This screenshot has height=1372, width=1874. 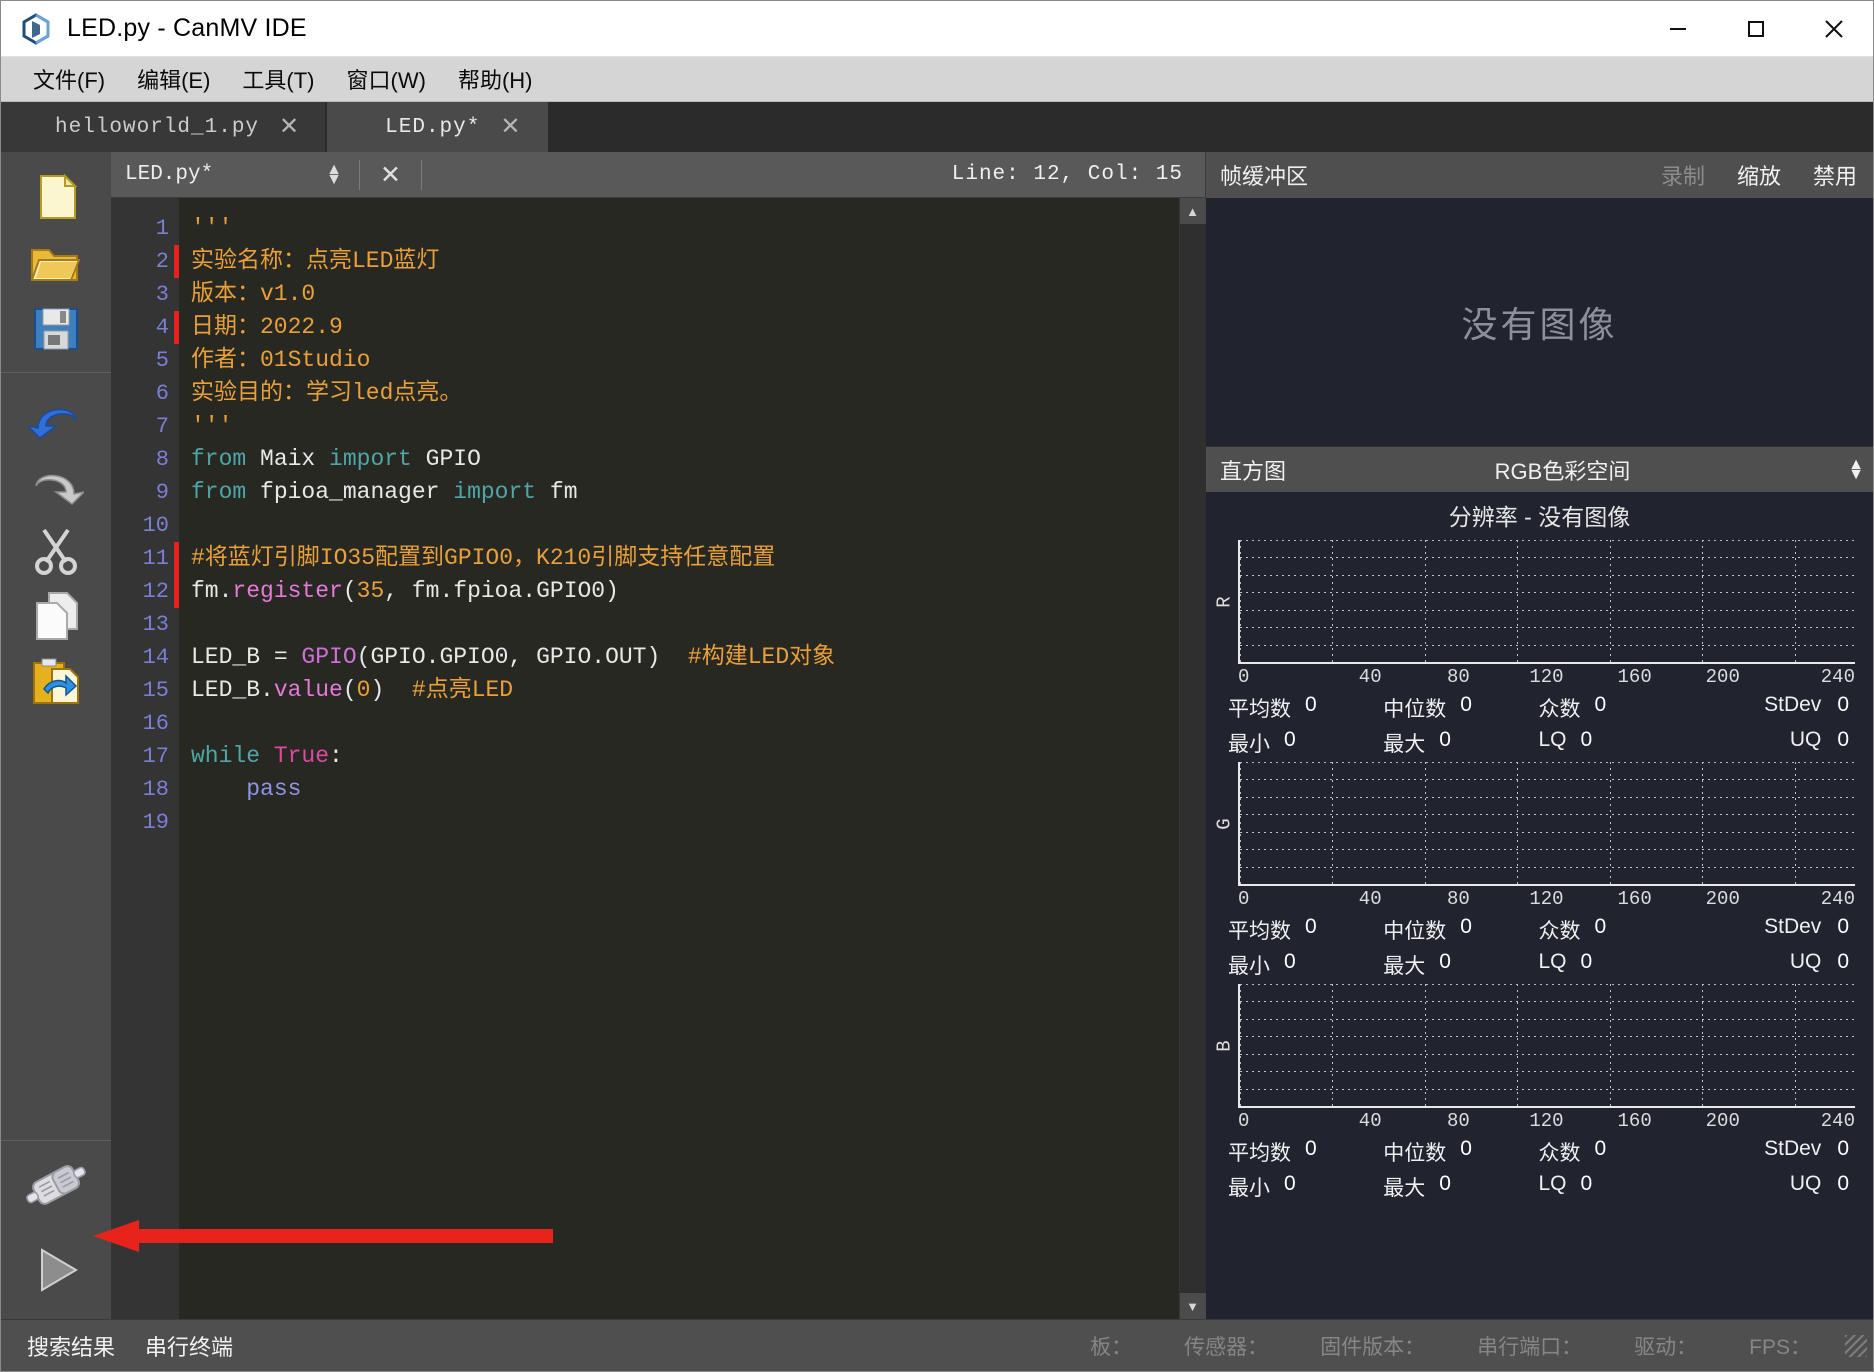 What do you see at coordinates (679, 360) in the screenshot?
I see `code-line: 作者：01Studio` at bounding box center [679, 360].